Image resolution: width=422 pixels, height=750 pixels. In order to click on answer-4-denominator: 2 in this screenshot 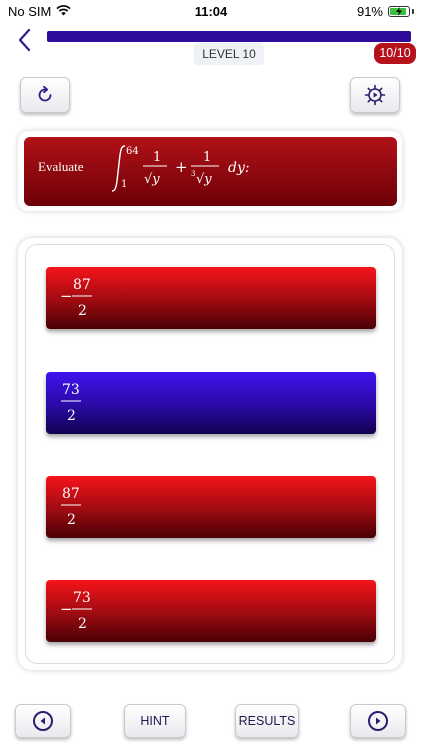, I will do `click(82, 624)`.